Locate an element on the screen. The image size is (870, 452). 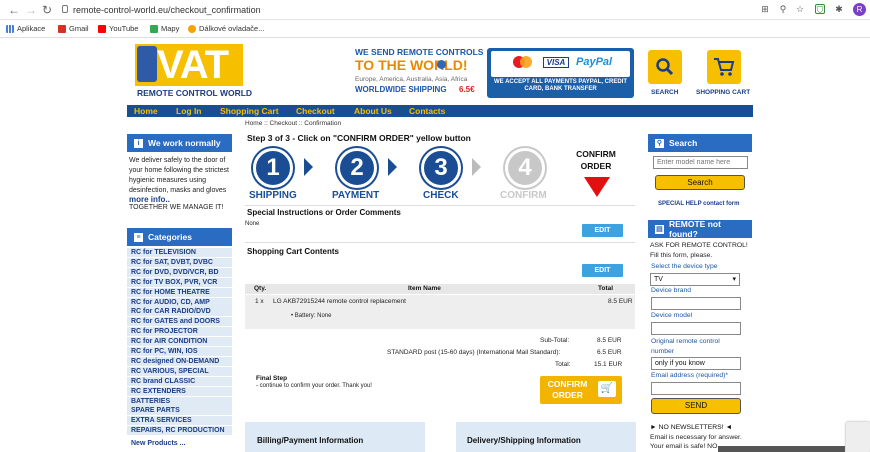
step-3-circle: 3 is located at coordinates (441, 168).